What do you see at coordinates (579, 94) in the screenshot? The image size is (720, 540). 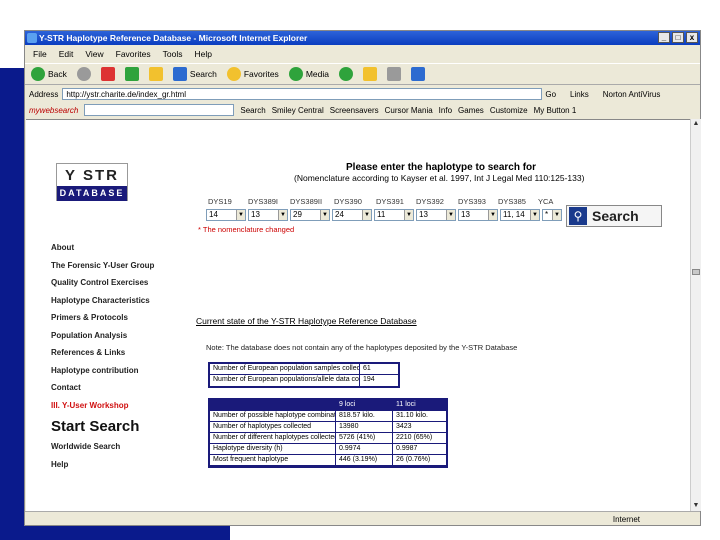 I see `links-button: Links` at bounding box center [579, 94].